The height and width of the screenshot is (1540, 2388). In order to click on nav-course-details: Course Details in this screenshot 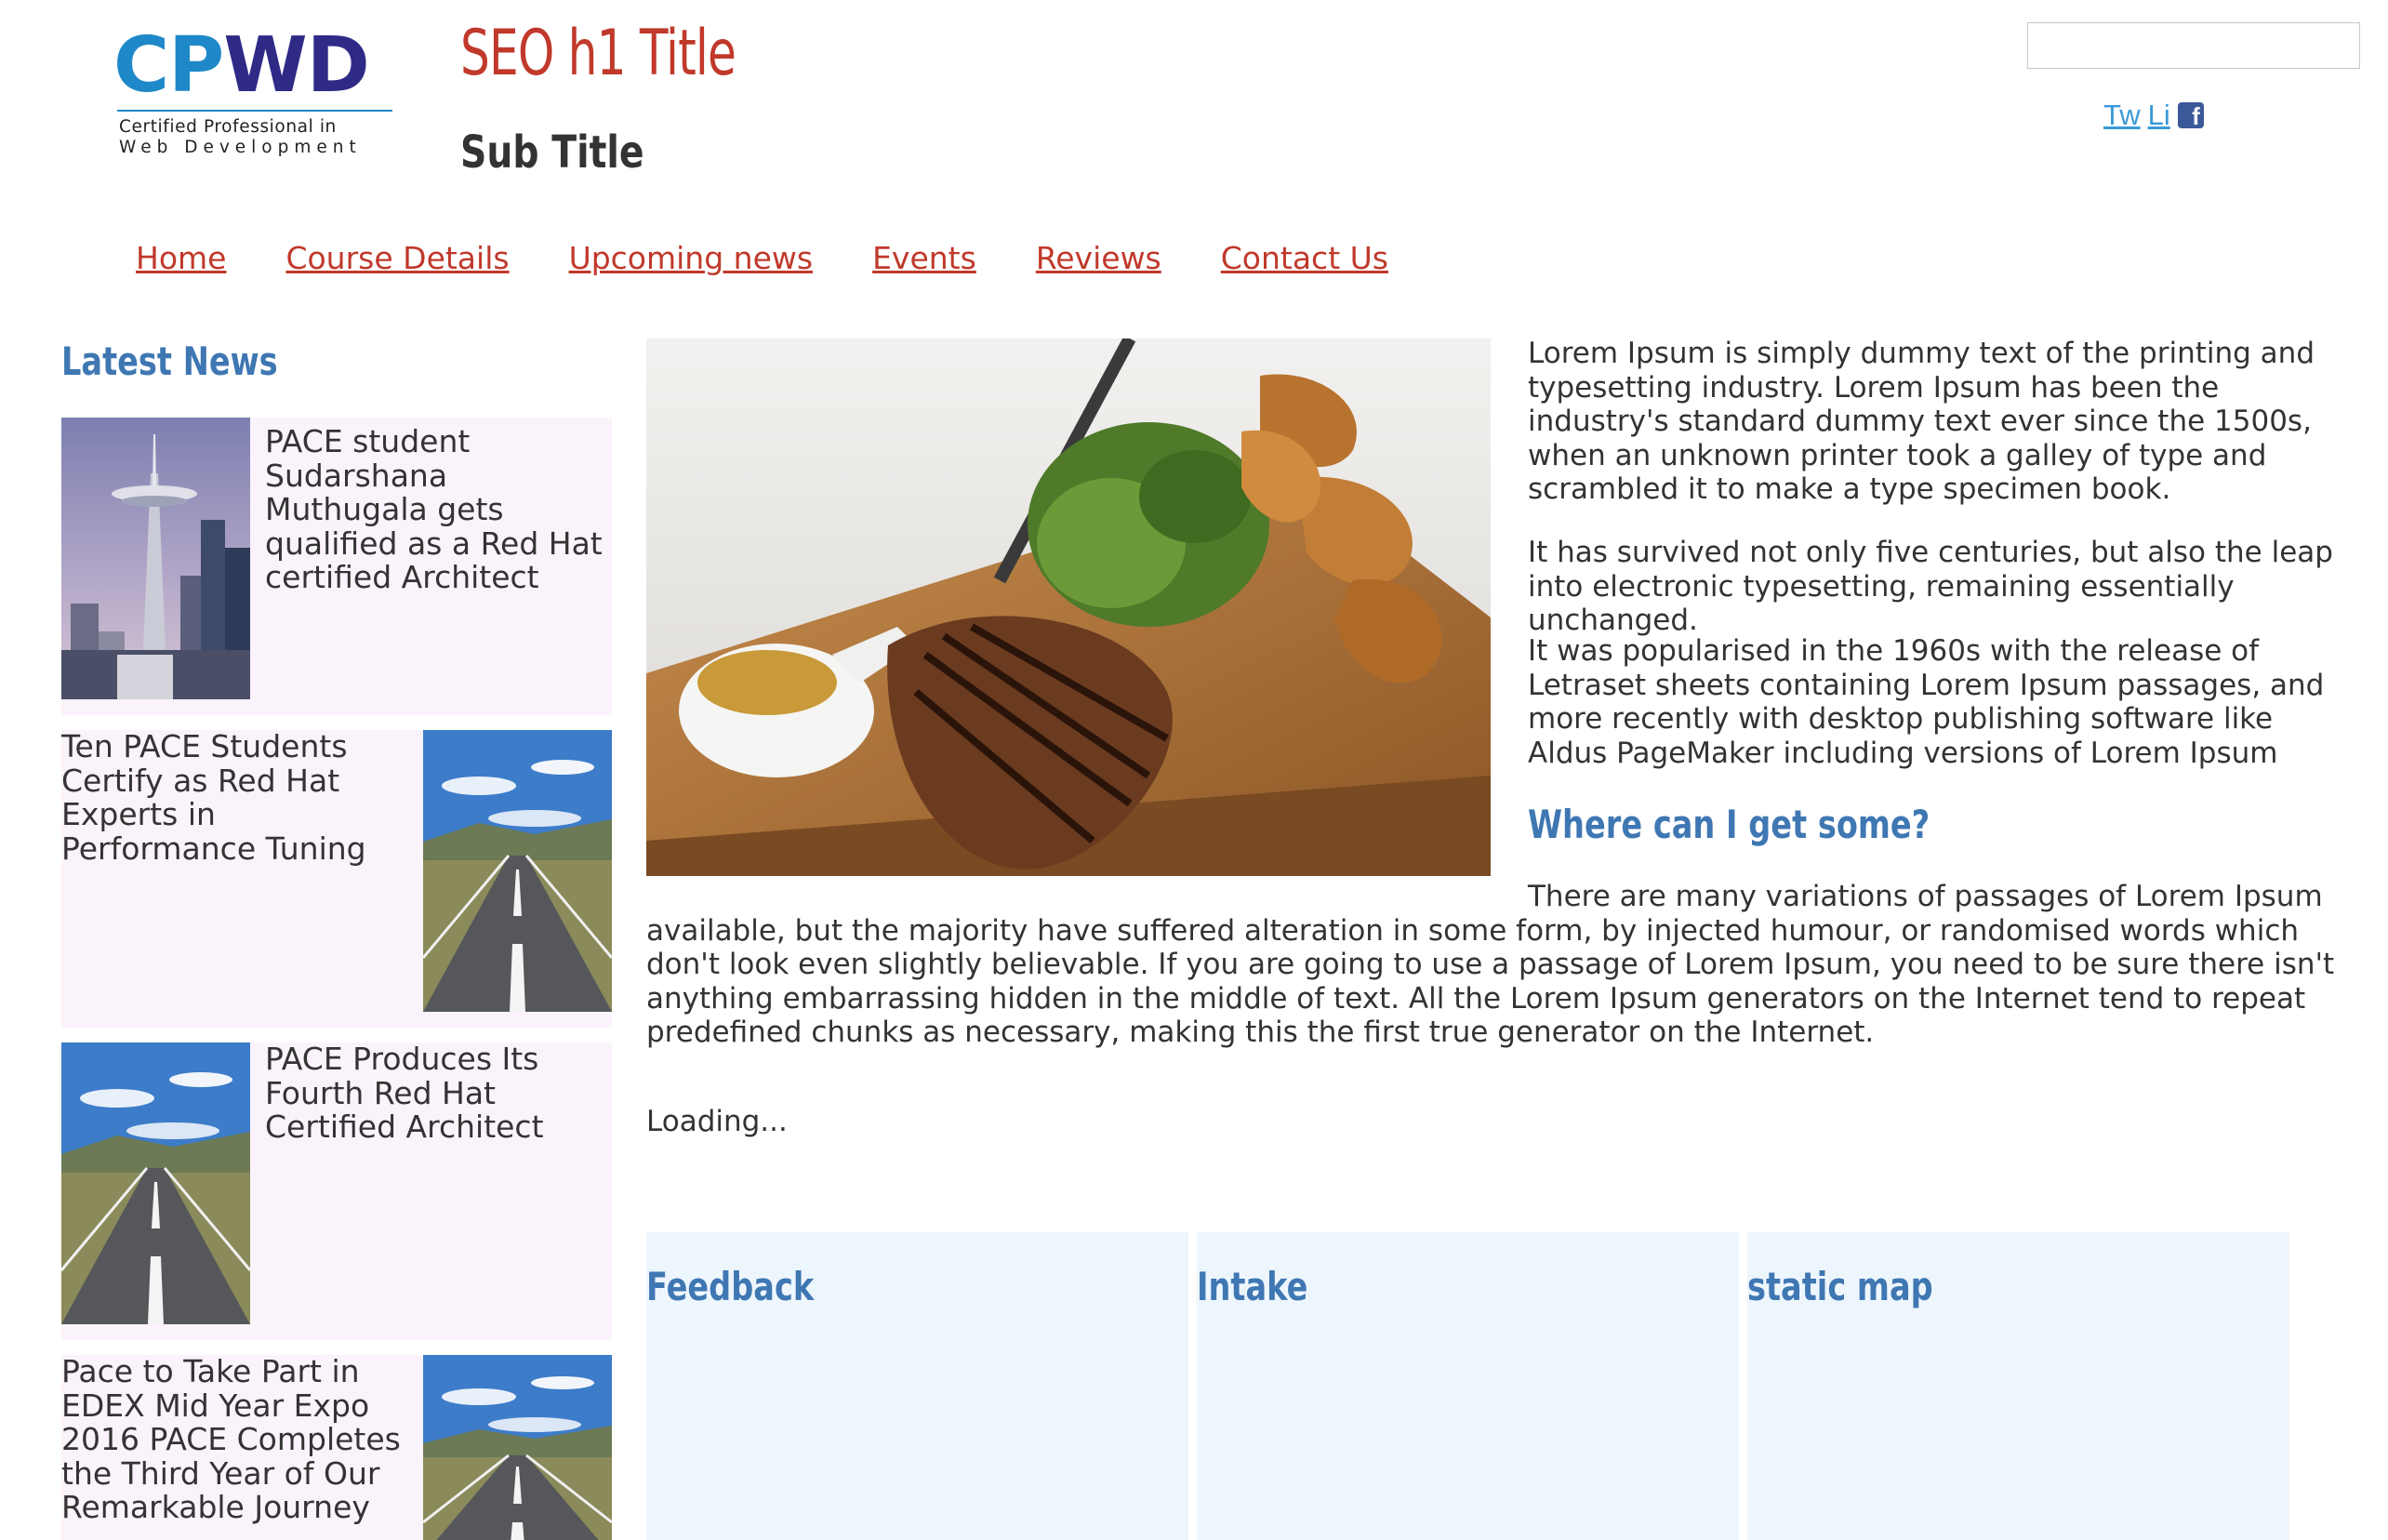, I will do `click(397, 258)`.